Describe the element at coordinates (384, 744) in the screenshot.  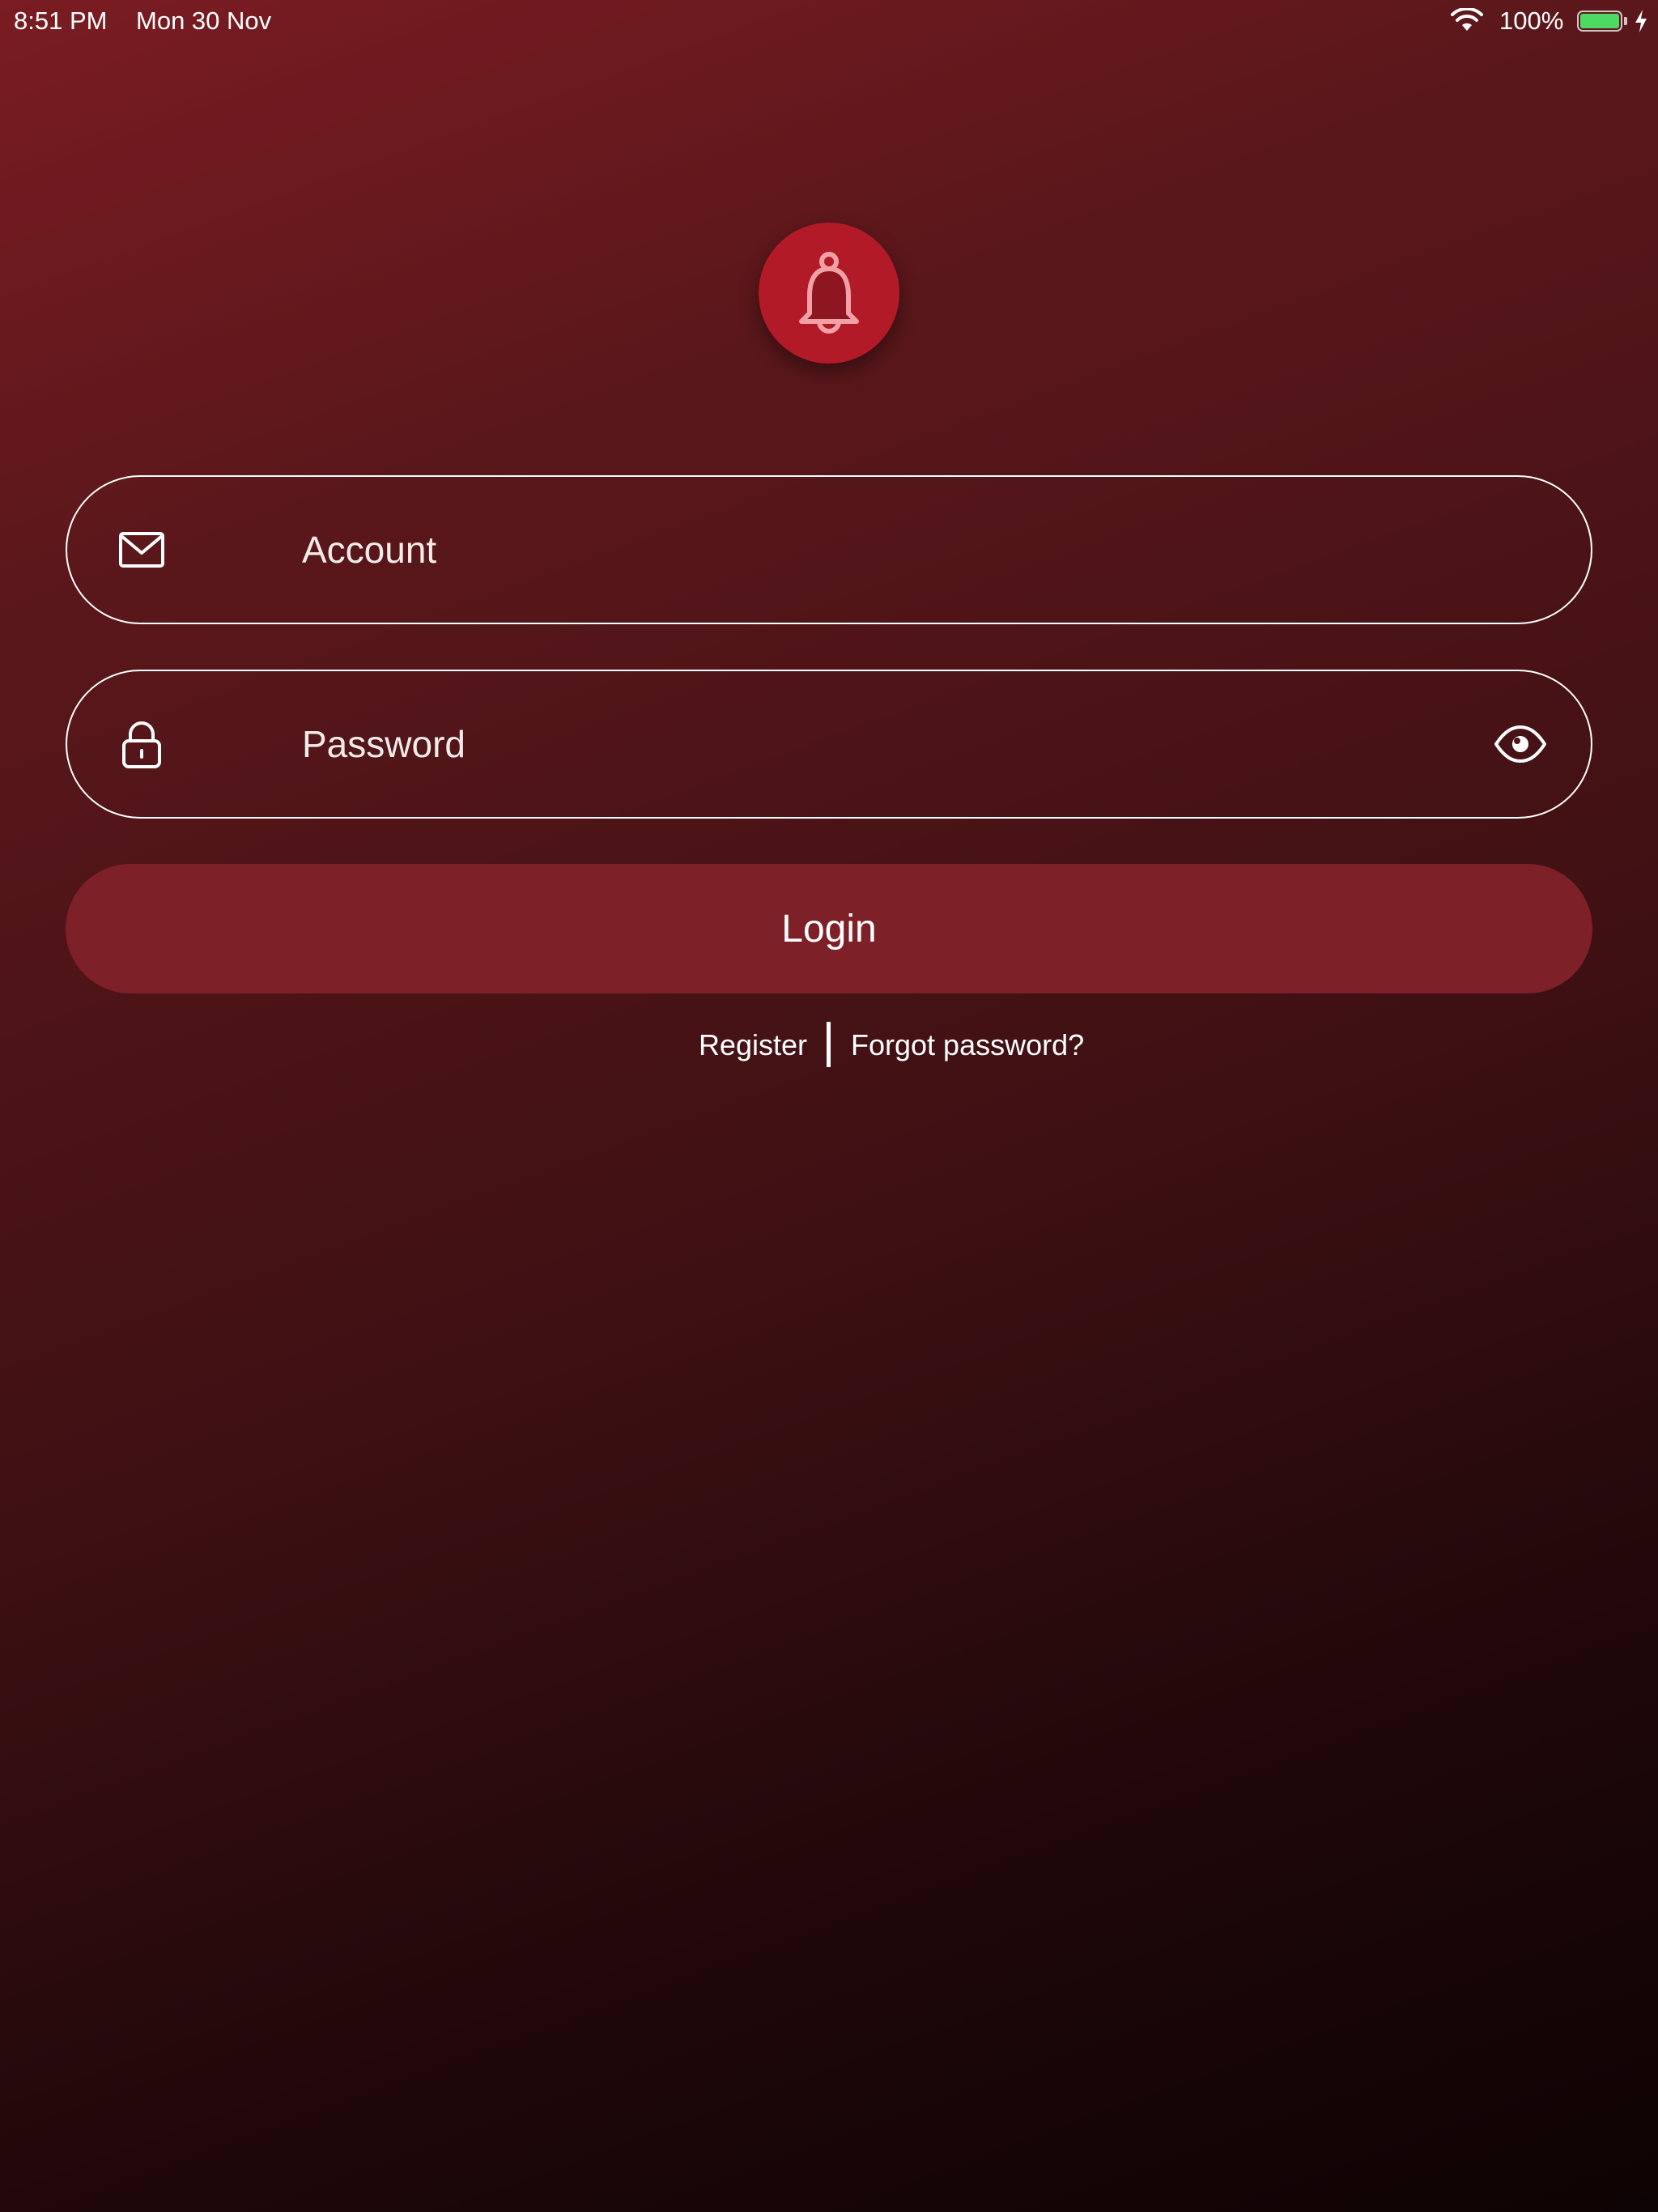
I see `password-placeholder: Password` at that location.